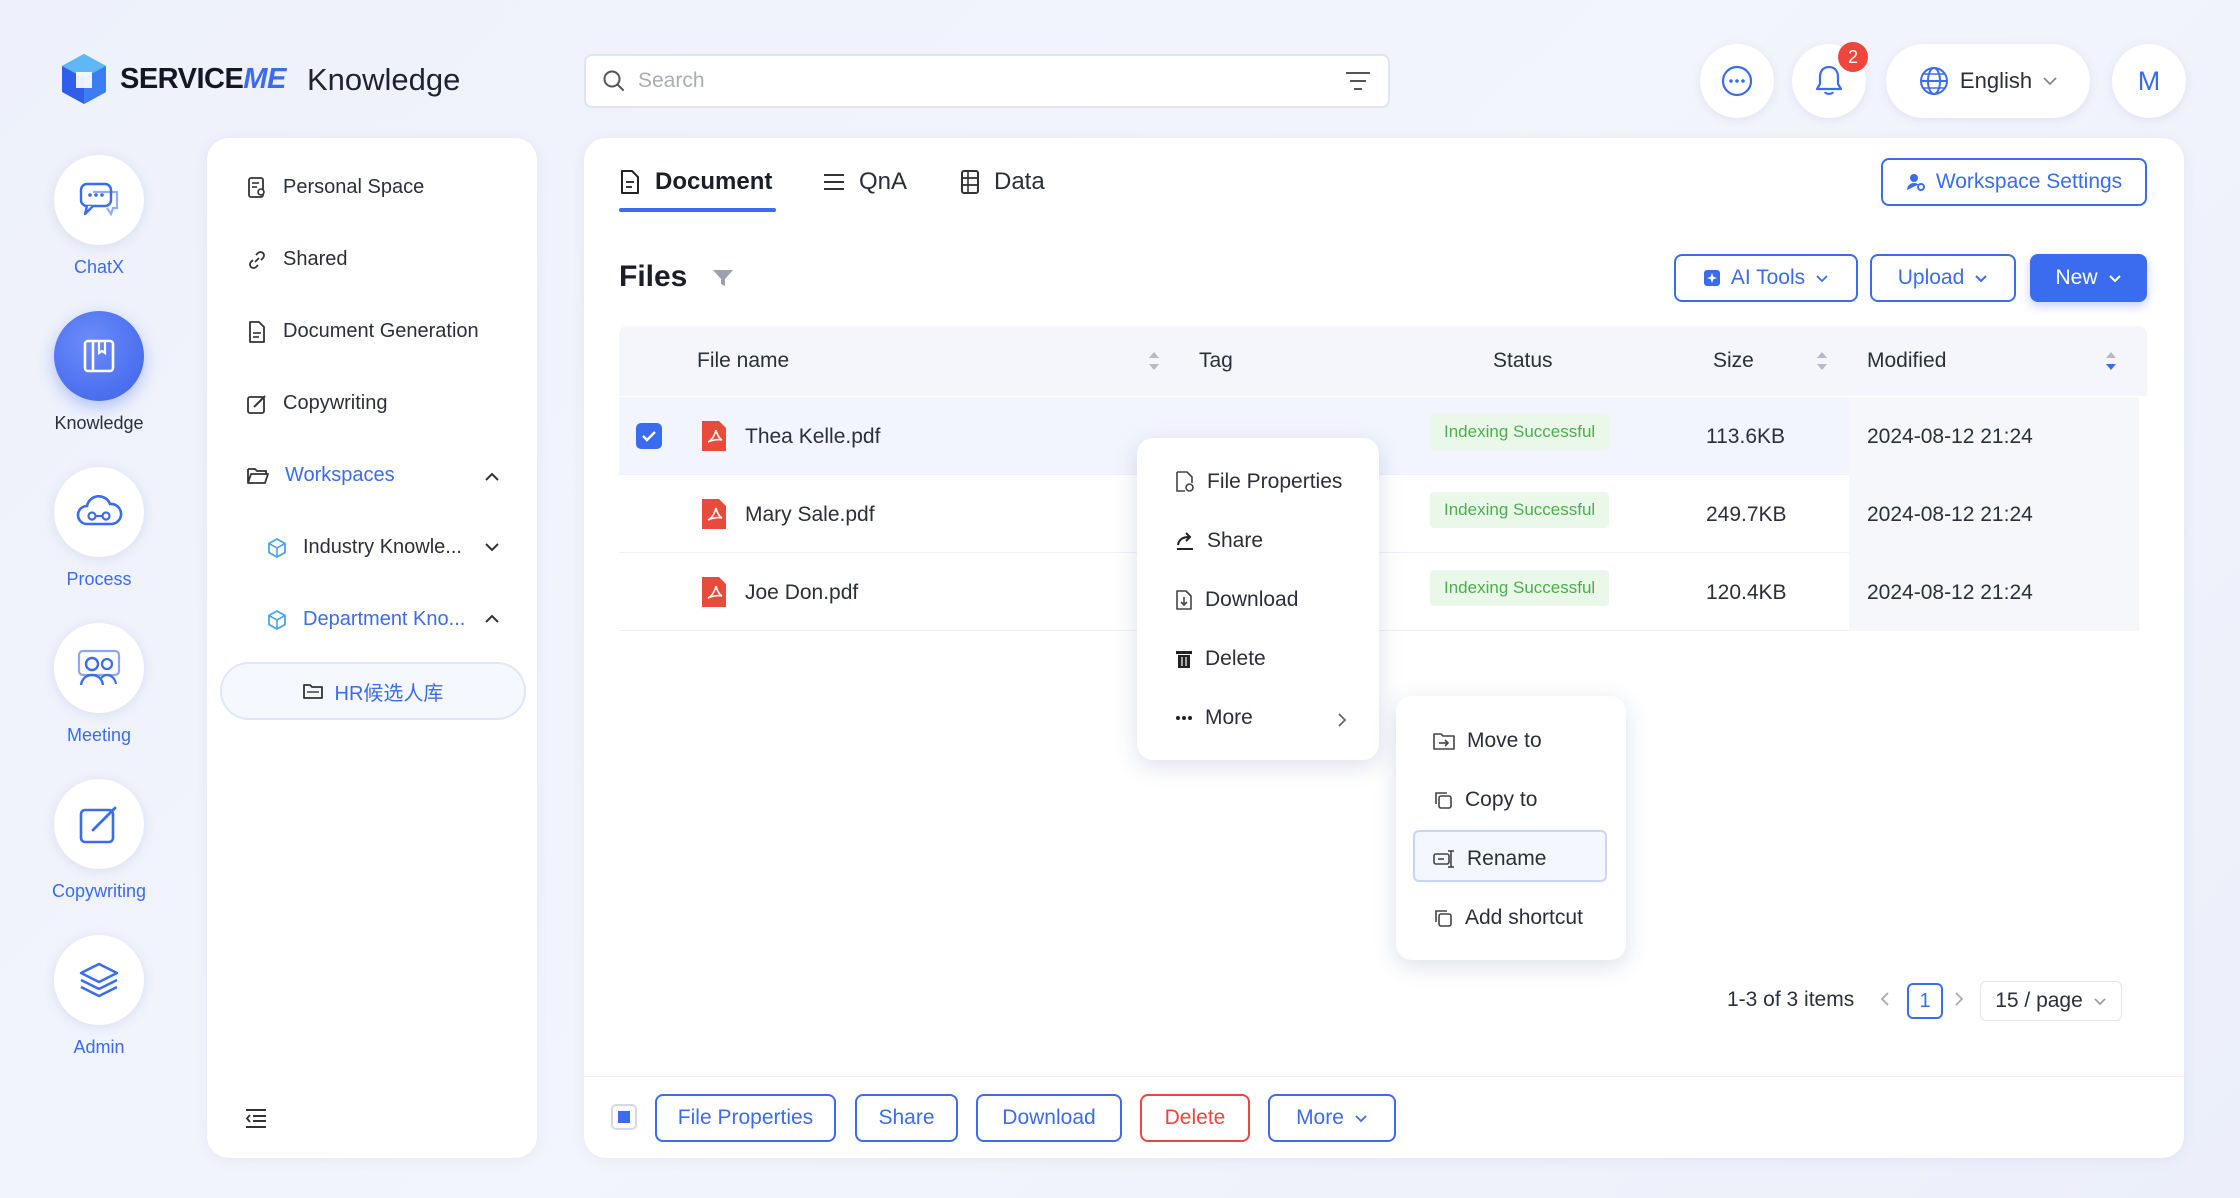  What do you see at coordinates (1332, 1118) in the screenshot?
I see `footer-more-button: More` at bounding box center [1332, 1118].